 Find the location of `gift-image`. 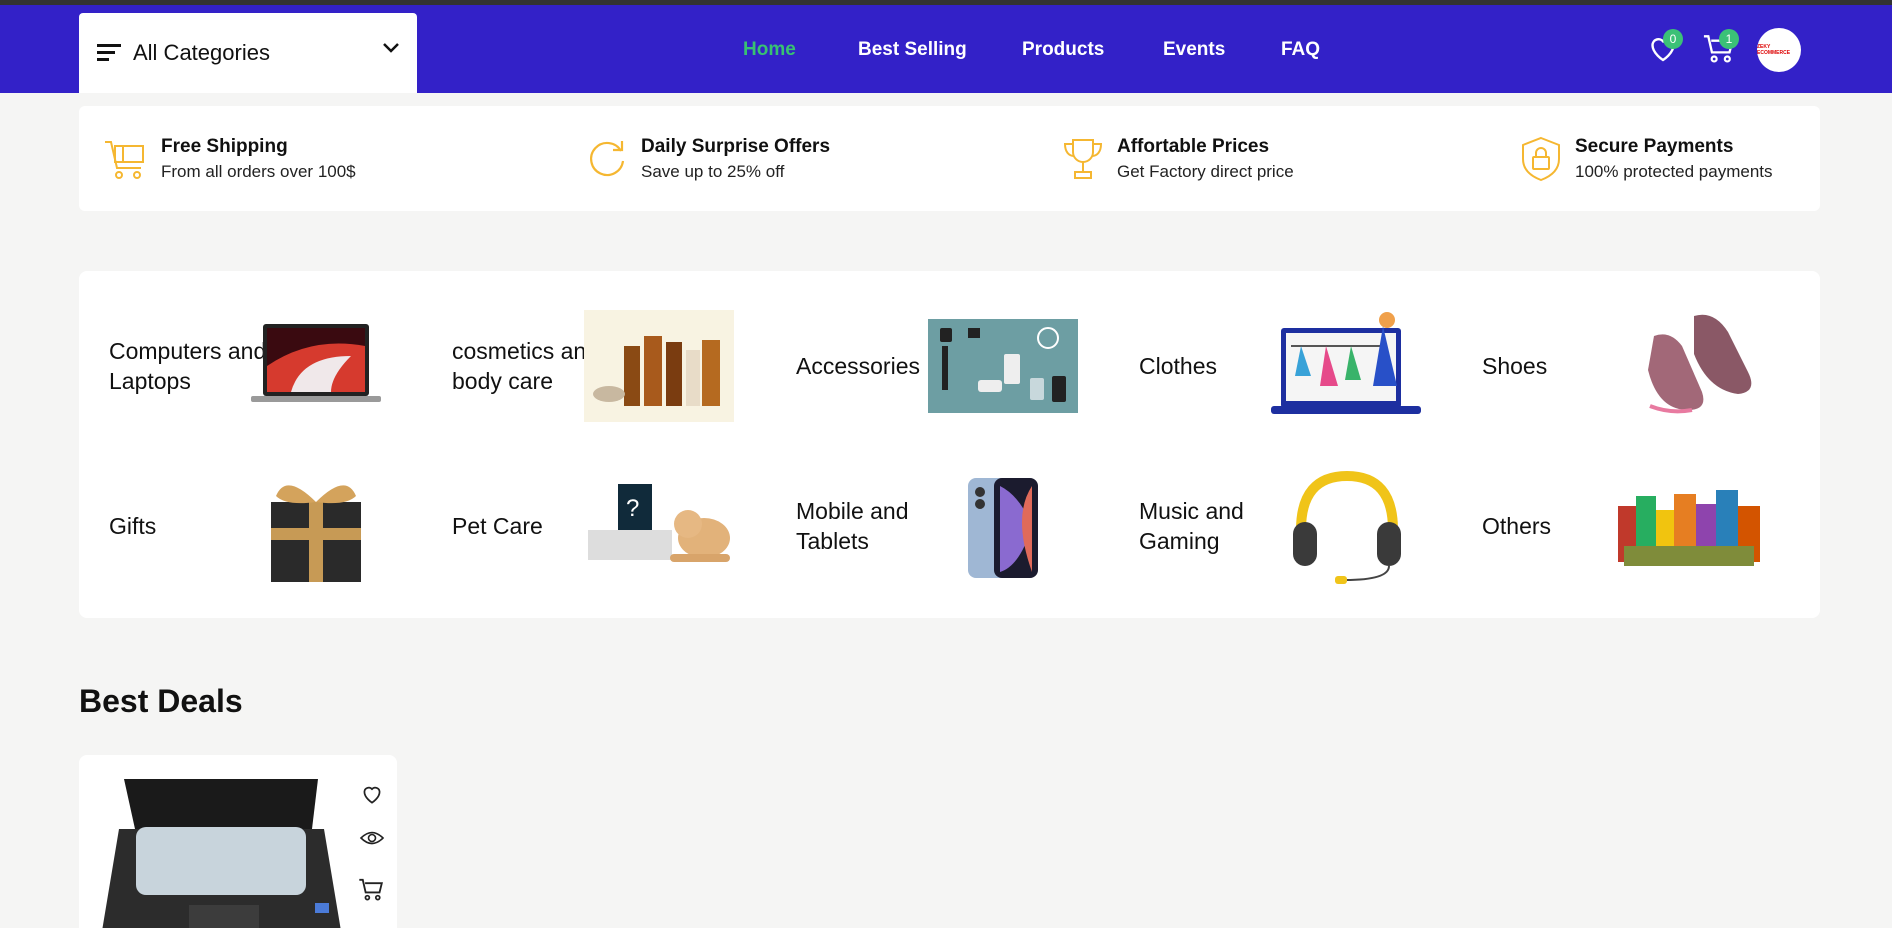

gift-image is located at coordinates (316, 533).